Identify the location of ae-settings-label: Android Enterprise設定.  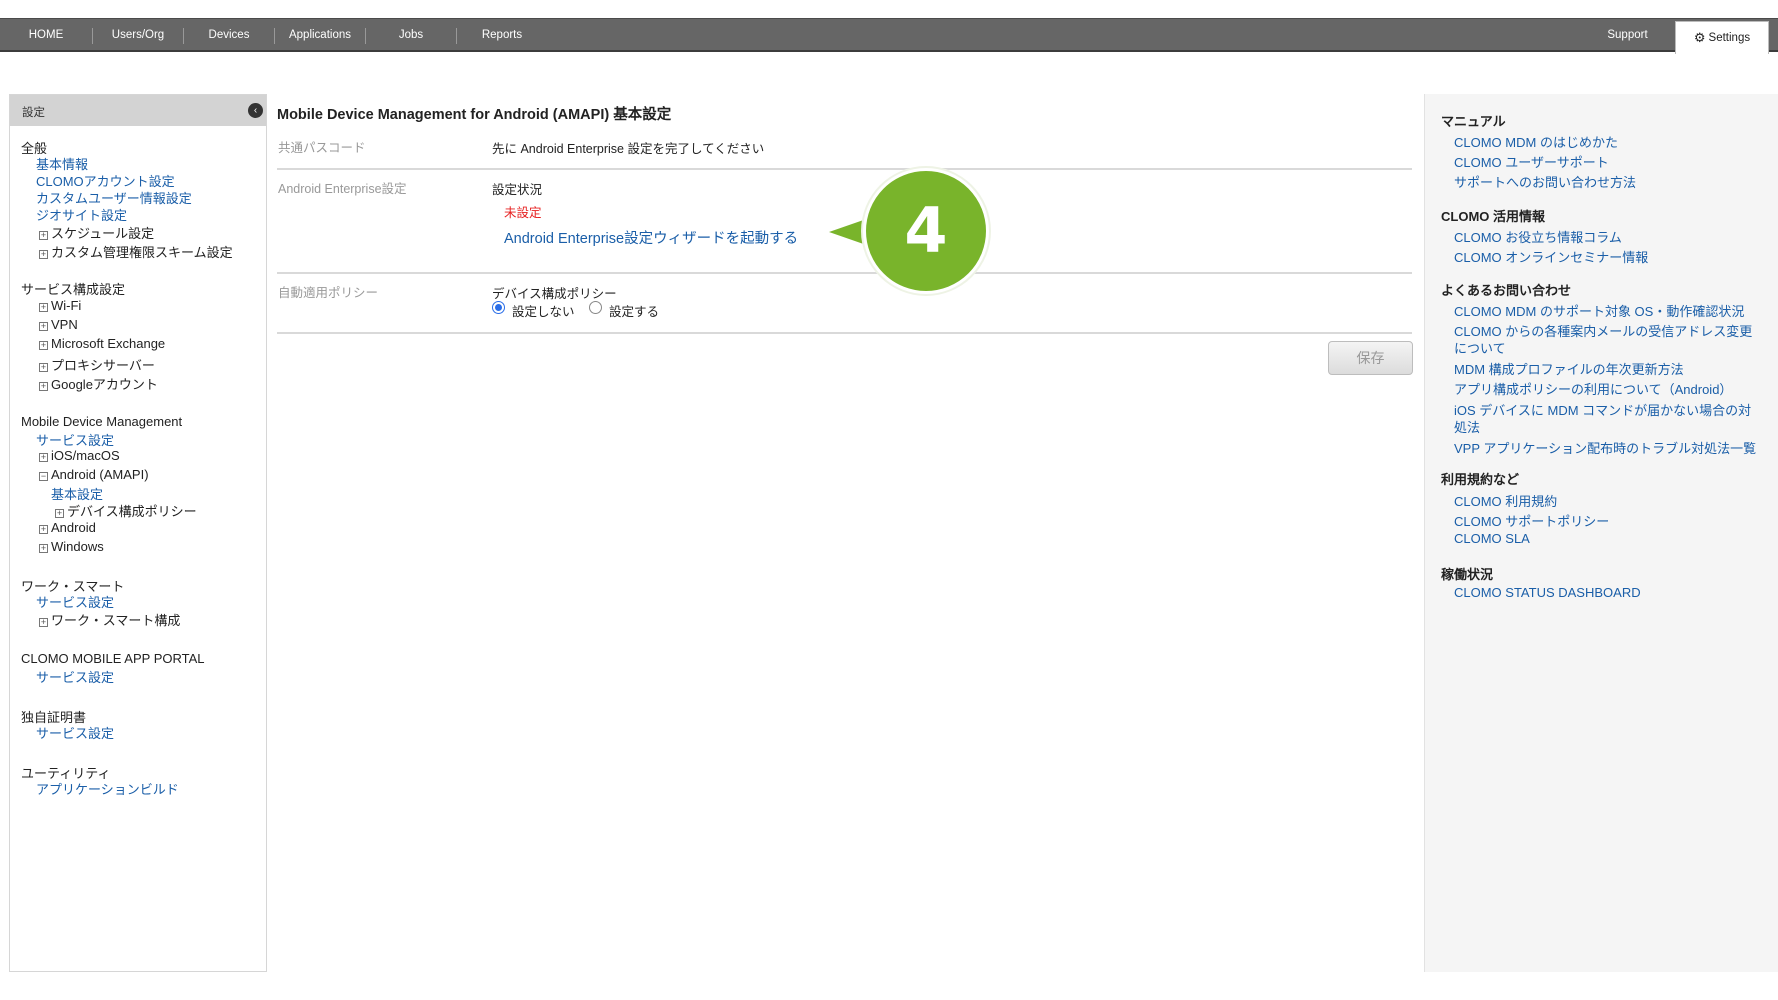
(342, 189).